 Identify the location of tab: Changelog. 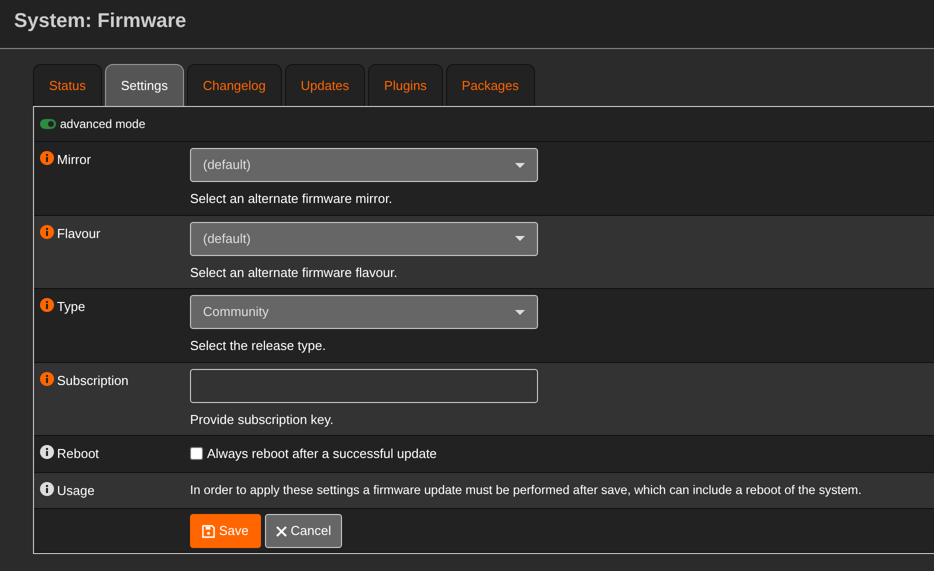
(234, 85).